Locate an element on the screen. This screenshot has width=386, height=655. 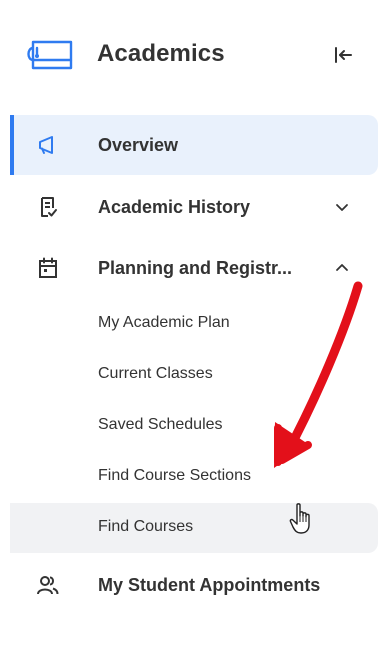
nav-header: Academics is located at coordinates (193, 53).